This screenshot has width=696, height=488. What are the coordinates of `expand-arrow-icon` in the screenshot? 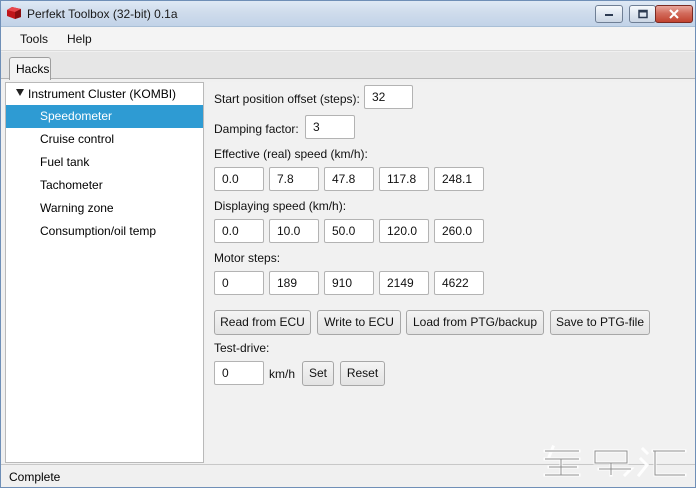 It's located at (20, 92).